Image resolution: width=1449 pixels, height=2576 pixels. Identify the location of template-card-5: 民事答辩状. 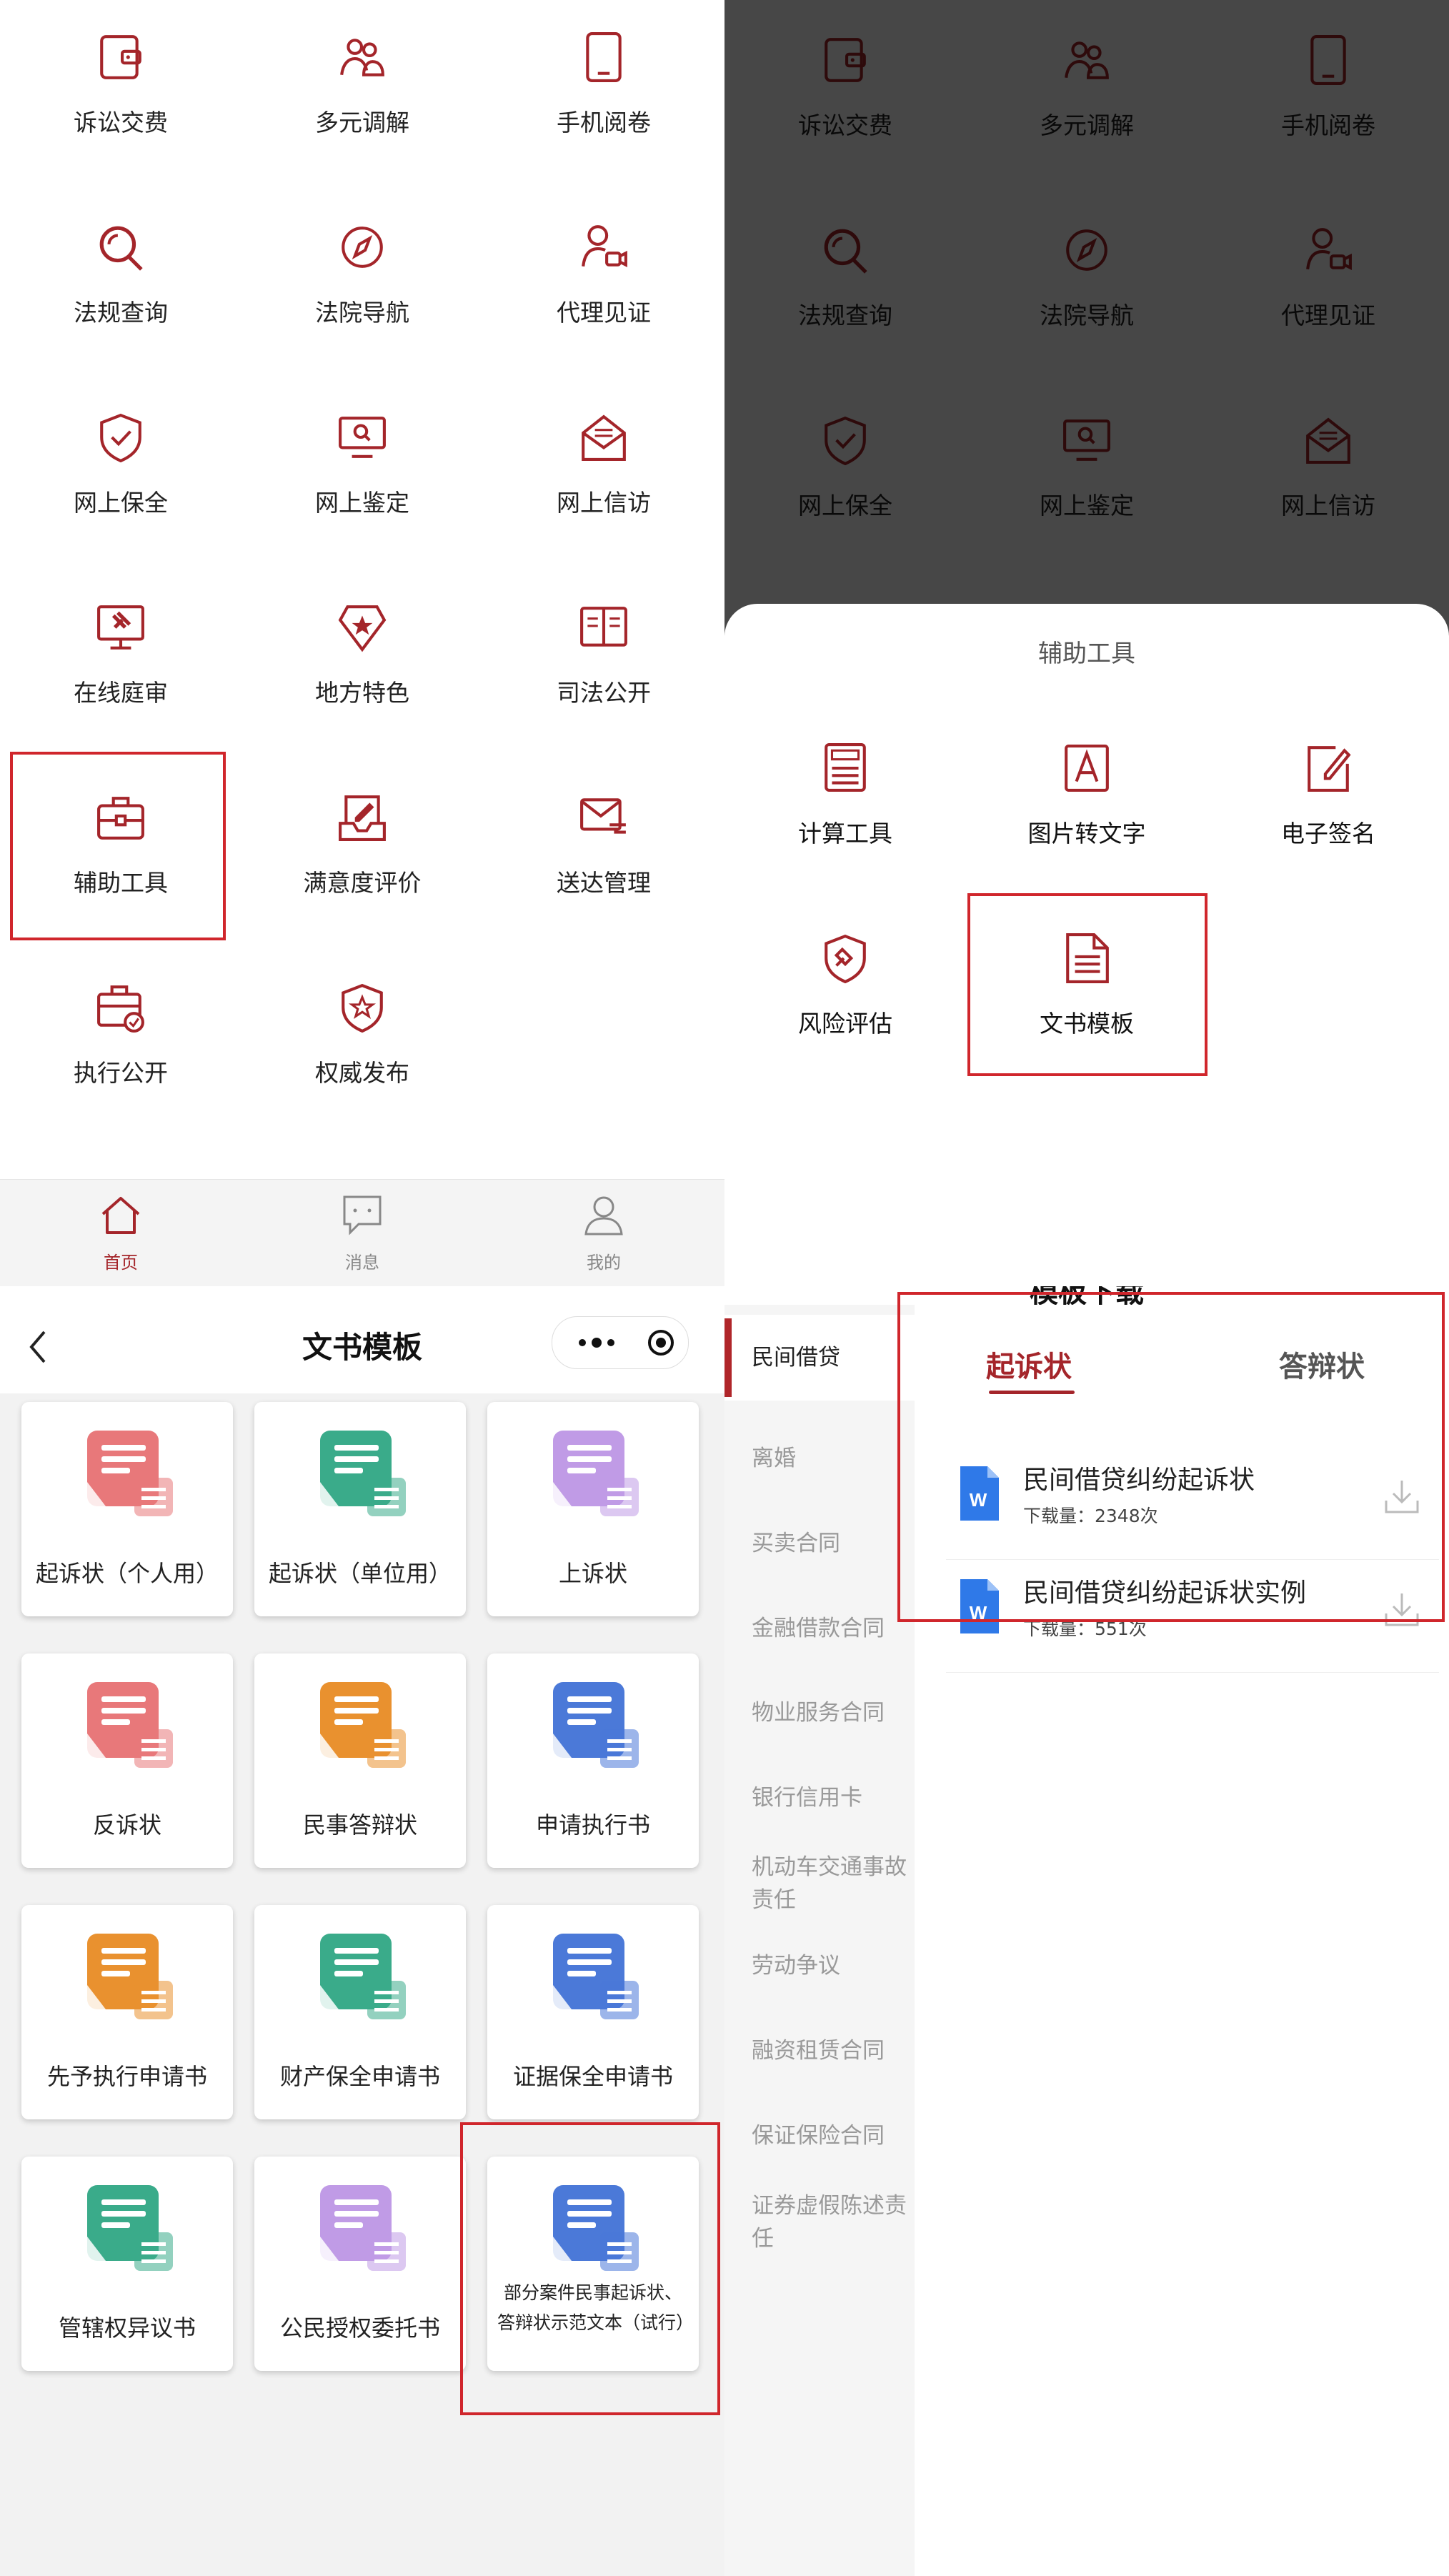
(360, 1760).